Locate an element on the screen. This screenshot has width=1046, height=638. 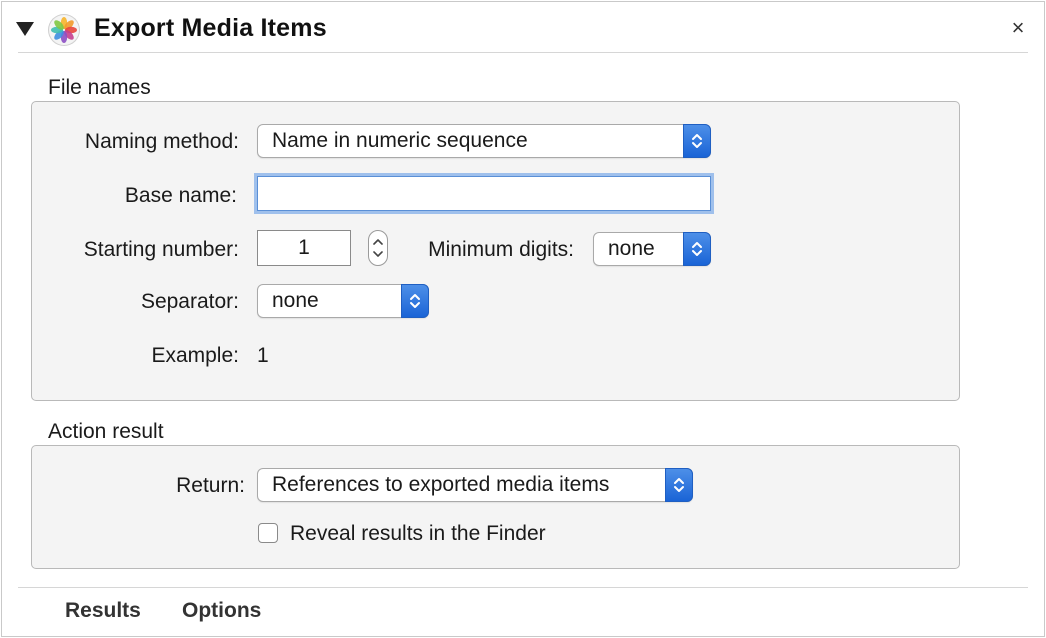
footer-divider is located at coordinates (523, 587).